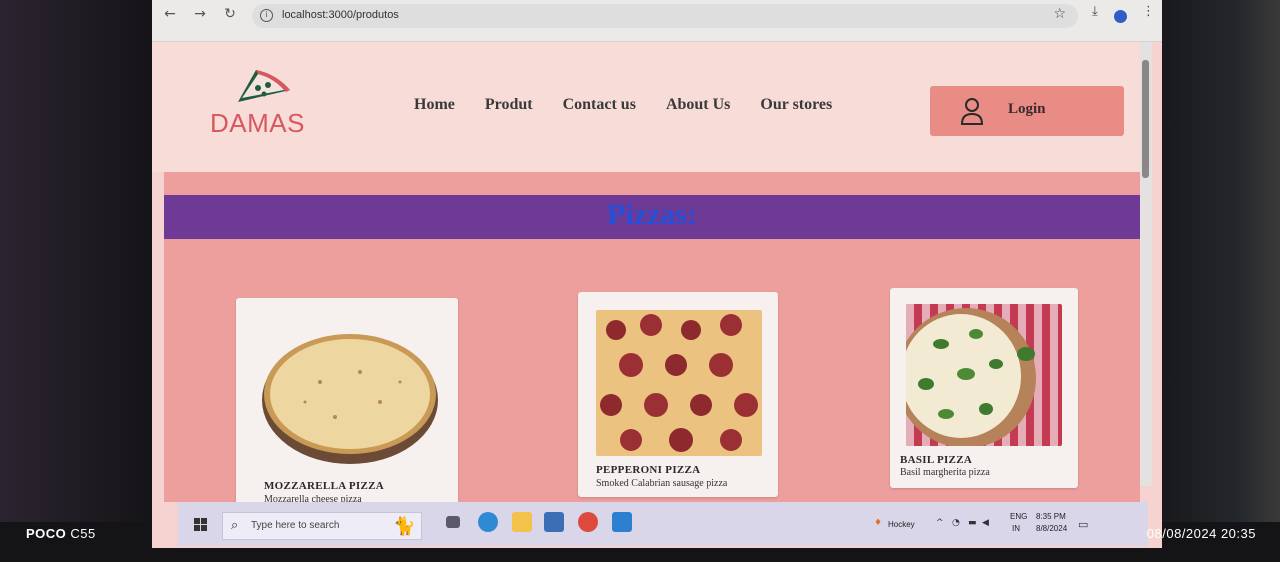 The height and width of the screenshot is (562, 1280). What do you see at coordinates (588, 522) in the screenshot?
I see `chrome-browser-icon` at bounding box center [588, 522].